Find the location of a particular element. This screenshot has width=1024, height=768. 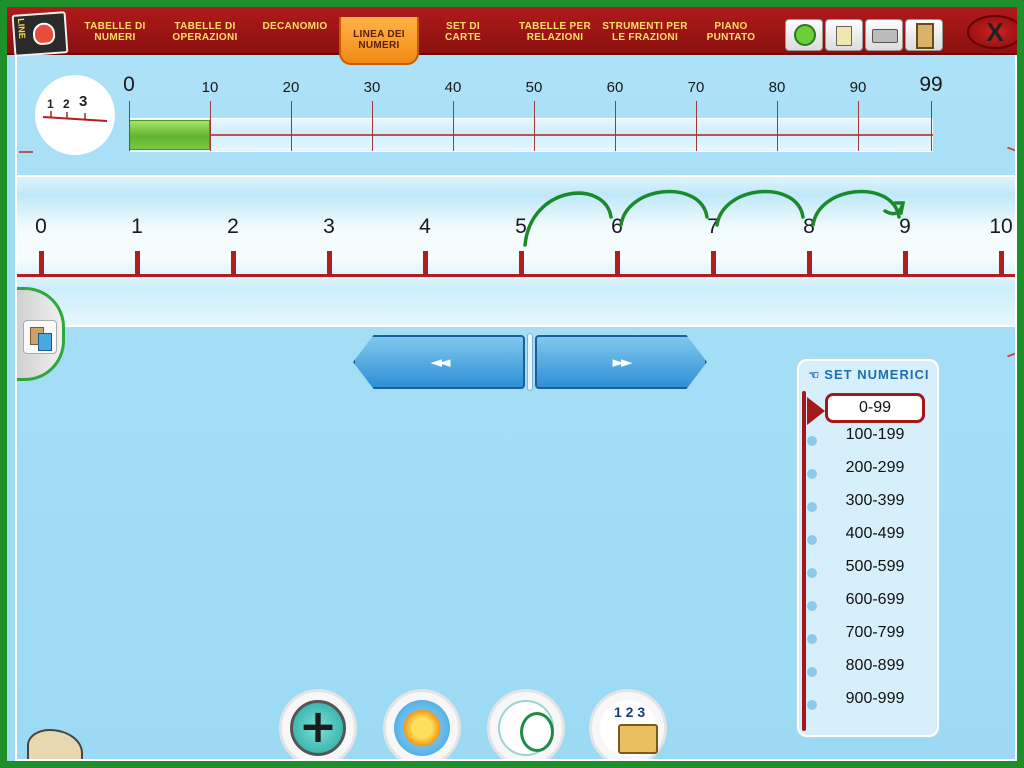

cash-register-icon: 1 2 3 is located at coordinates (629, 728).